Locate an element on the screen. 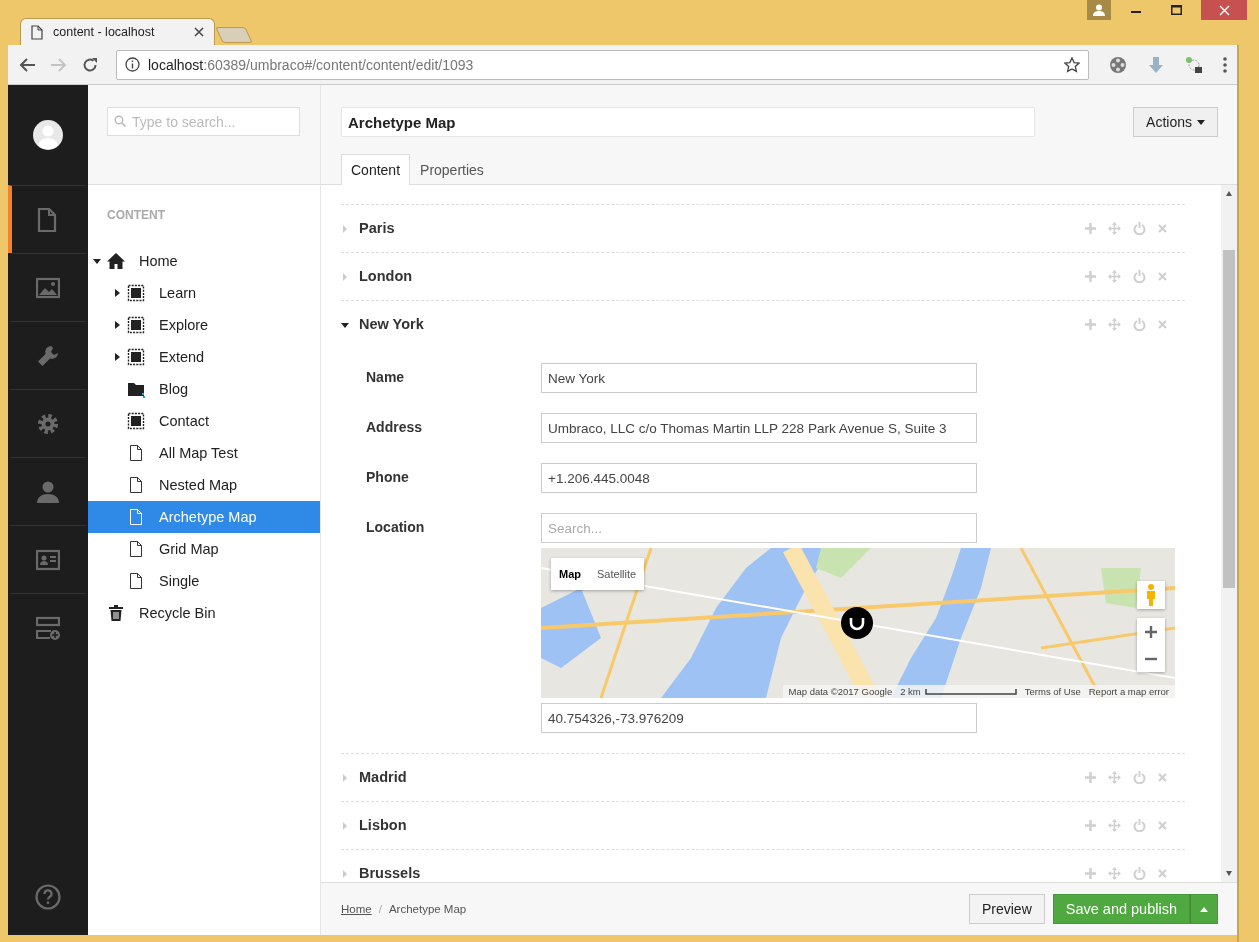 This screenshot has width=1259, height=942. breadcrumb-current: Archetype Map is located at coordinates (427, 909).